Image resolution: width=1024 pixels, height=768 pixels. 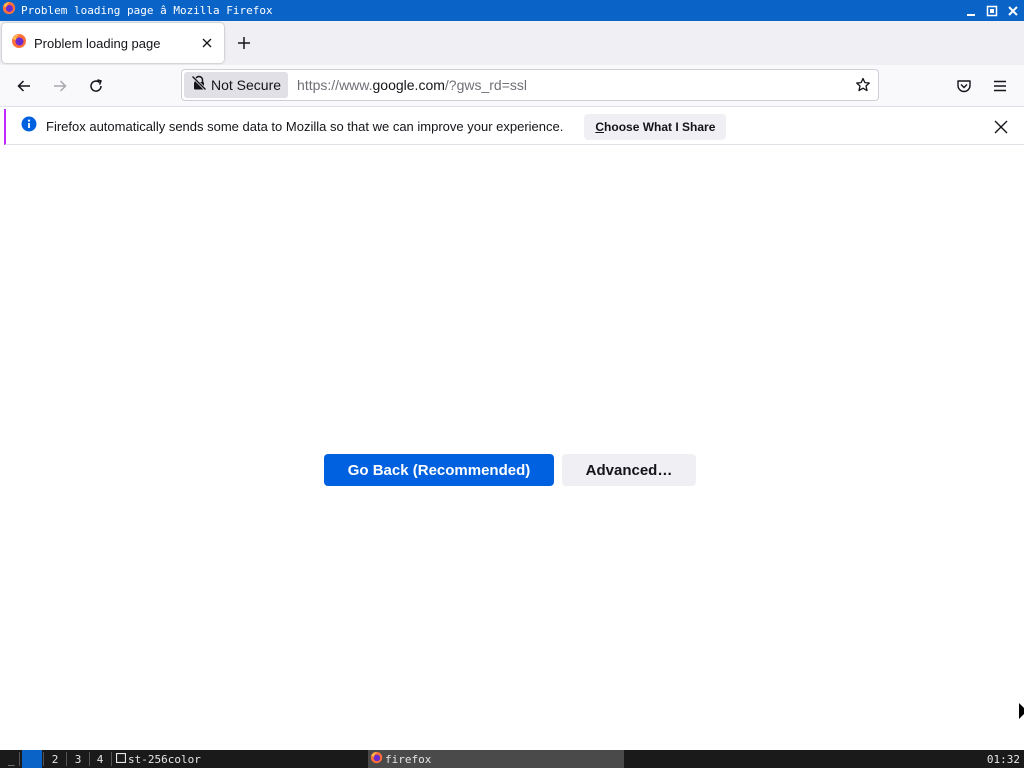 What do you see at coordinates (1012, 10) in the screenshot?
I see `close-window-icon` at bounding box center [1012, 10].